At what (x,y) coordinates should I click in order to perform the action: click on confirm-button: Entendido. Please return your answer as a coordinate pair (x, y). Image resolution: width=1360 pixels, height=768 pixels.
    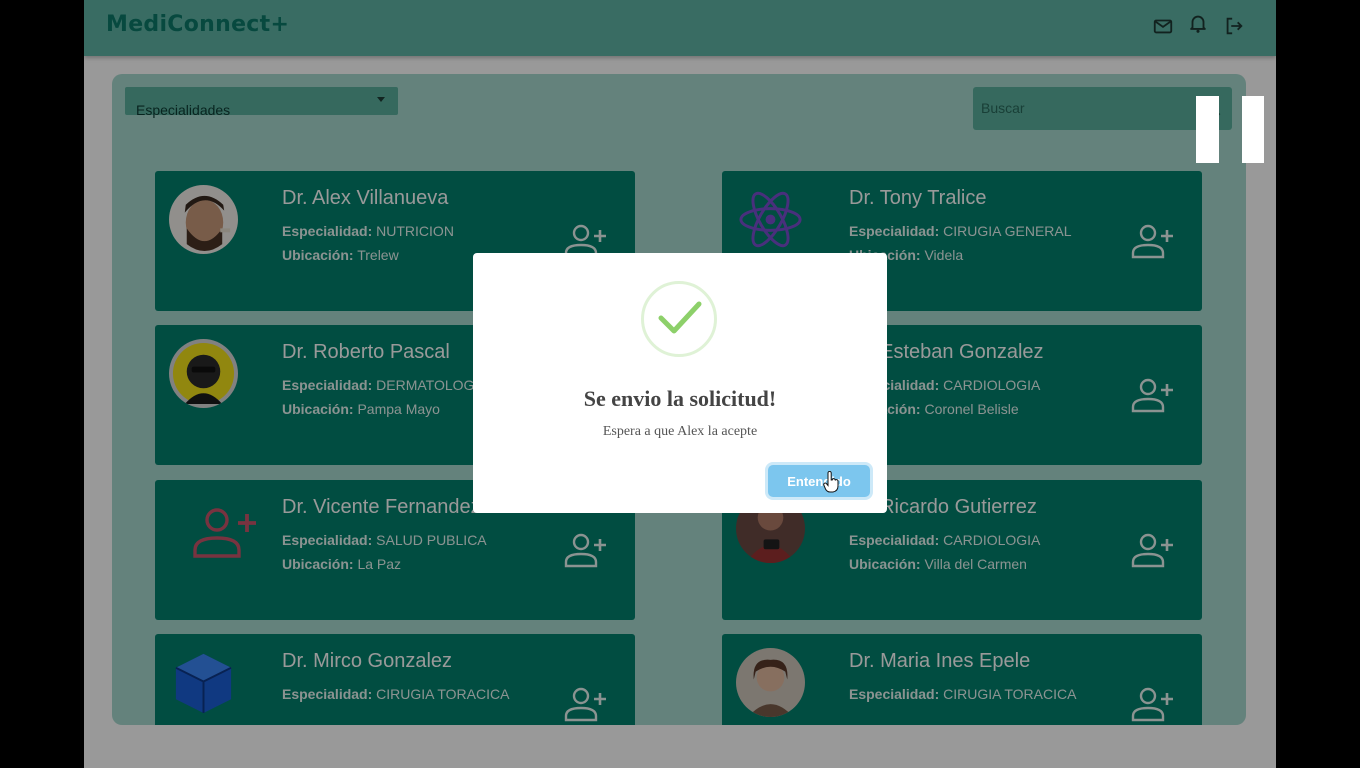
    Looking at the image, I should click on (819, 481).